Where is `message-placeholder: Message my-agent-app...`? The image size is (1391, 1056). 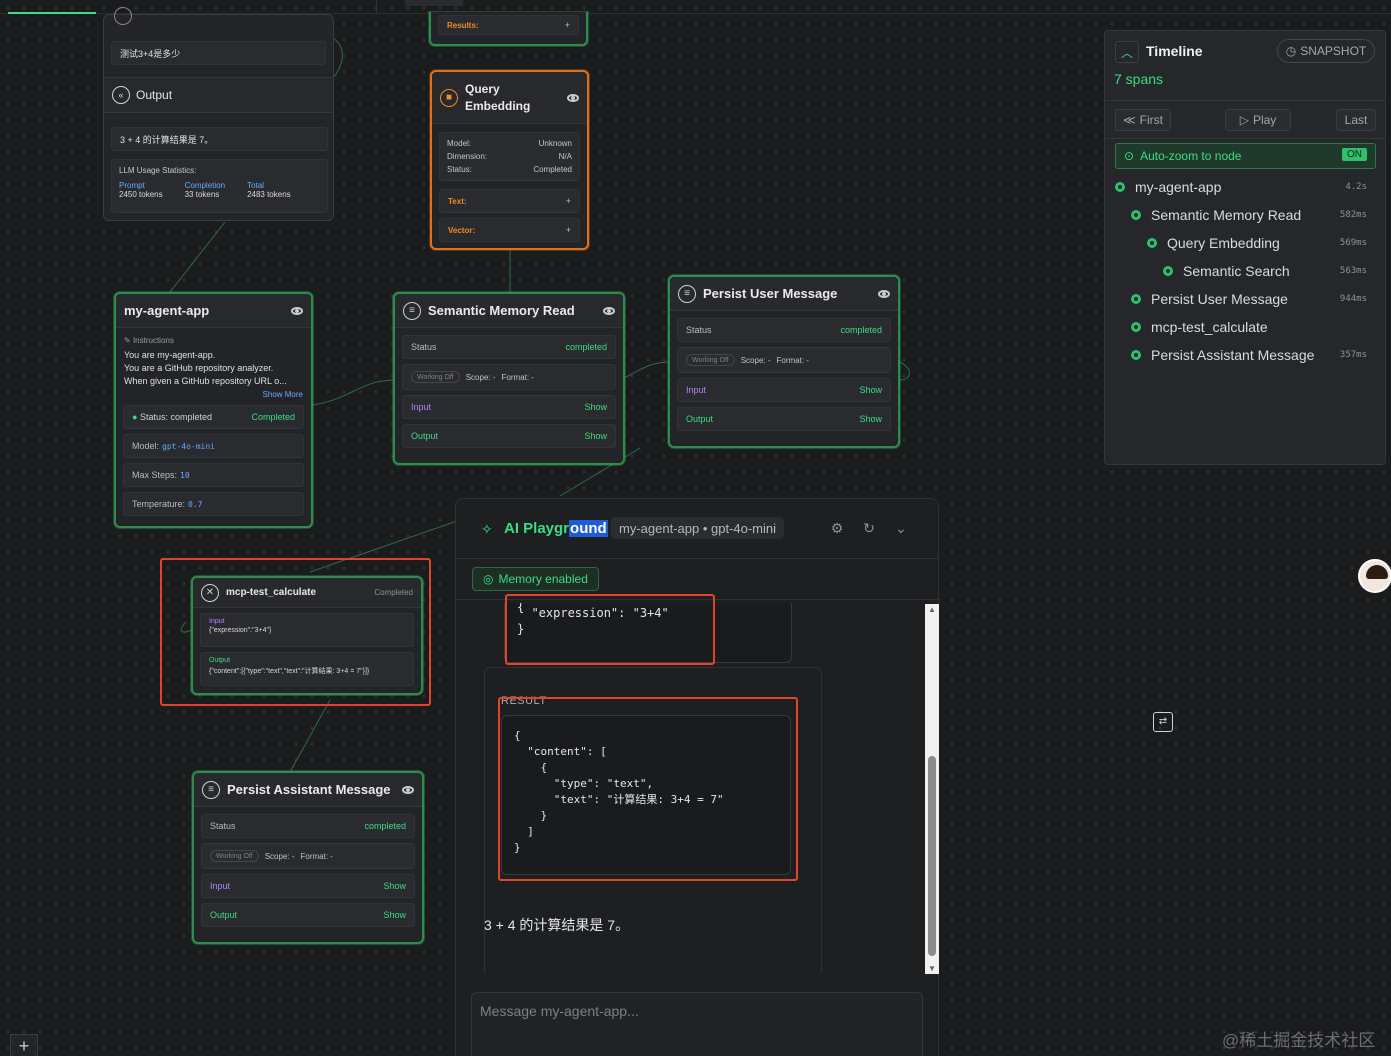
message-placeholder: Message my-agent-app... is located at coordinates (559, 1011).